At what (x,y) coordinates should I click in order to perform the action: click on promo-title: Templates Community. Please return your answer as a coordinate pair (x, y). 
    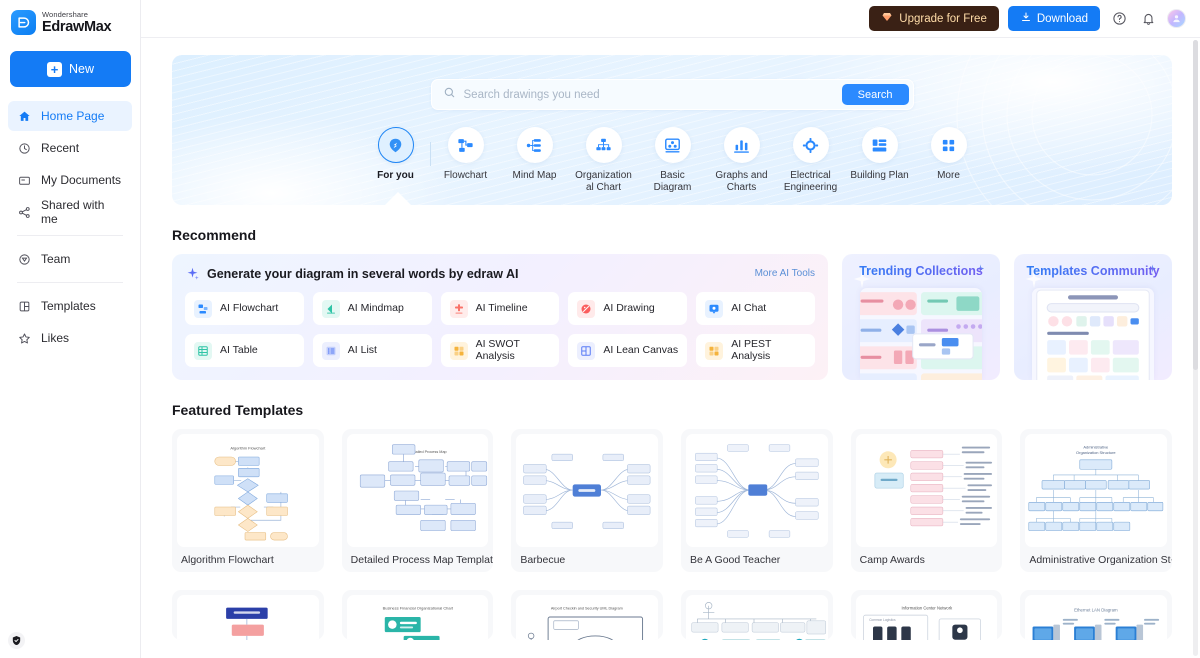
    Looking at the image, I should click on (1093, 271).